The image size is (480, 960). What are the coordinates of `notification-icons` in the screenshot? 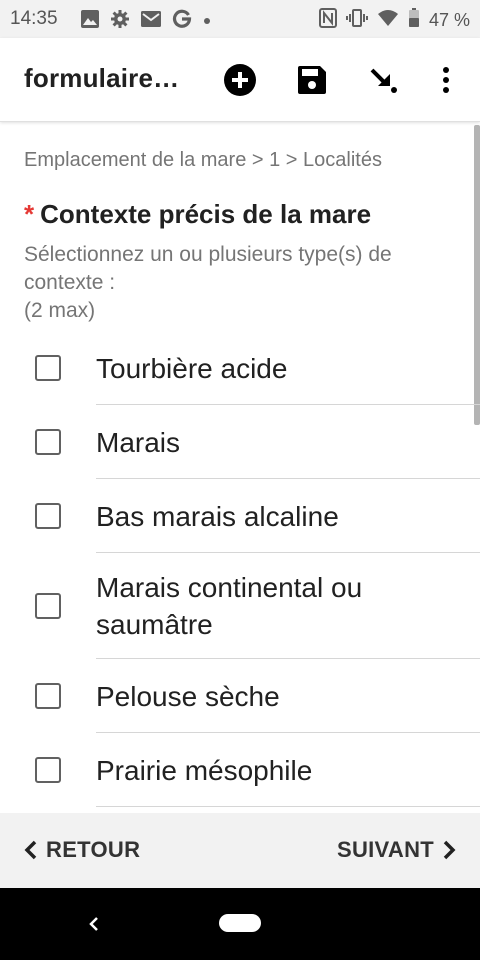 It's located at (146, 21).